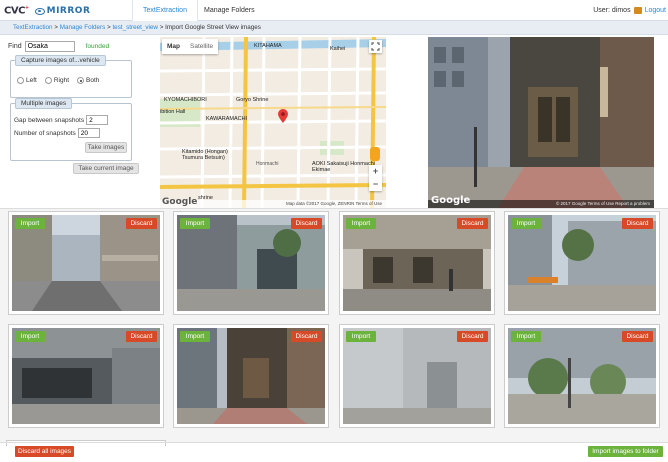 This screenshot has height=462, width=668. What do you see at coordinates (655, 10) in the screenshot?
I see `logout-link: Logout` at bounding box center [655, 10].